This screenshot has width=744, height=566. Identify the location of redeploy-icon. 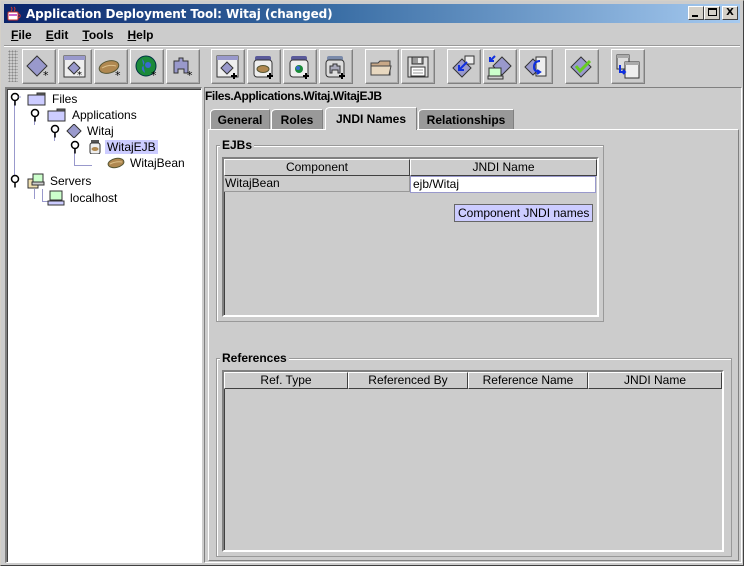
(535, 66).